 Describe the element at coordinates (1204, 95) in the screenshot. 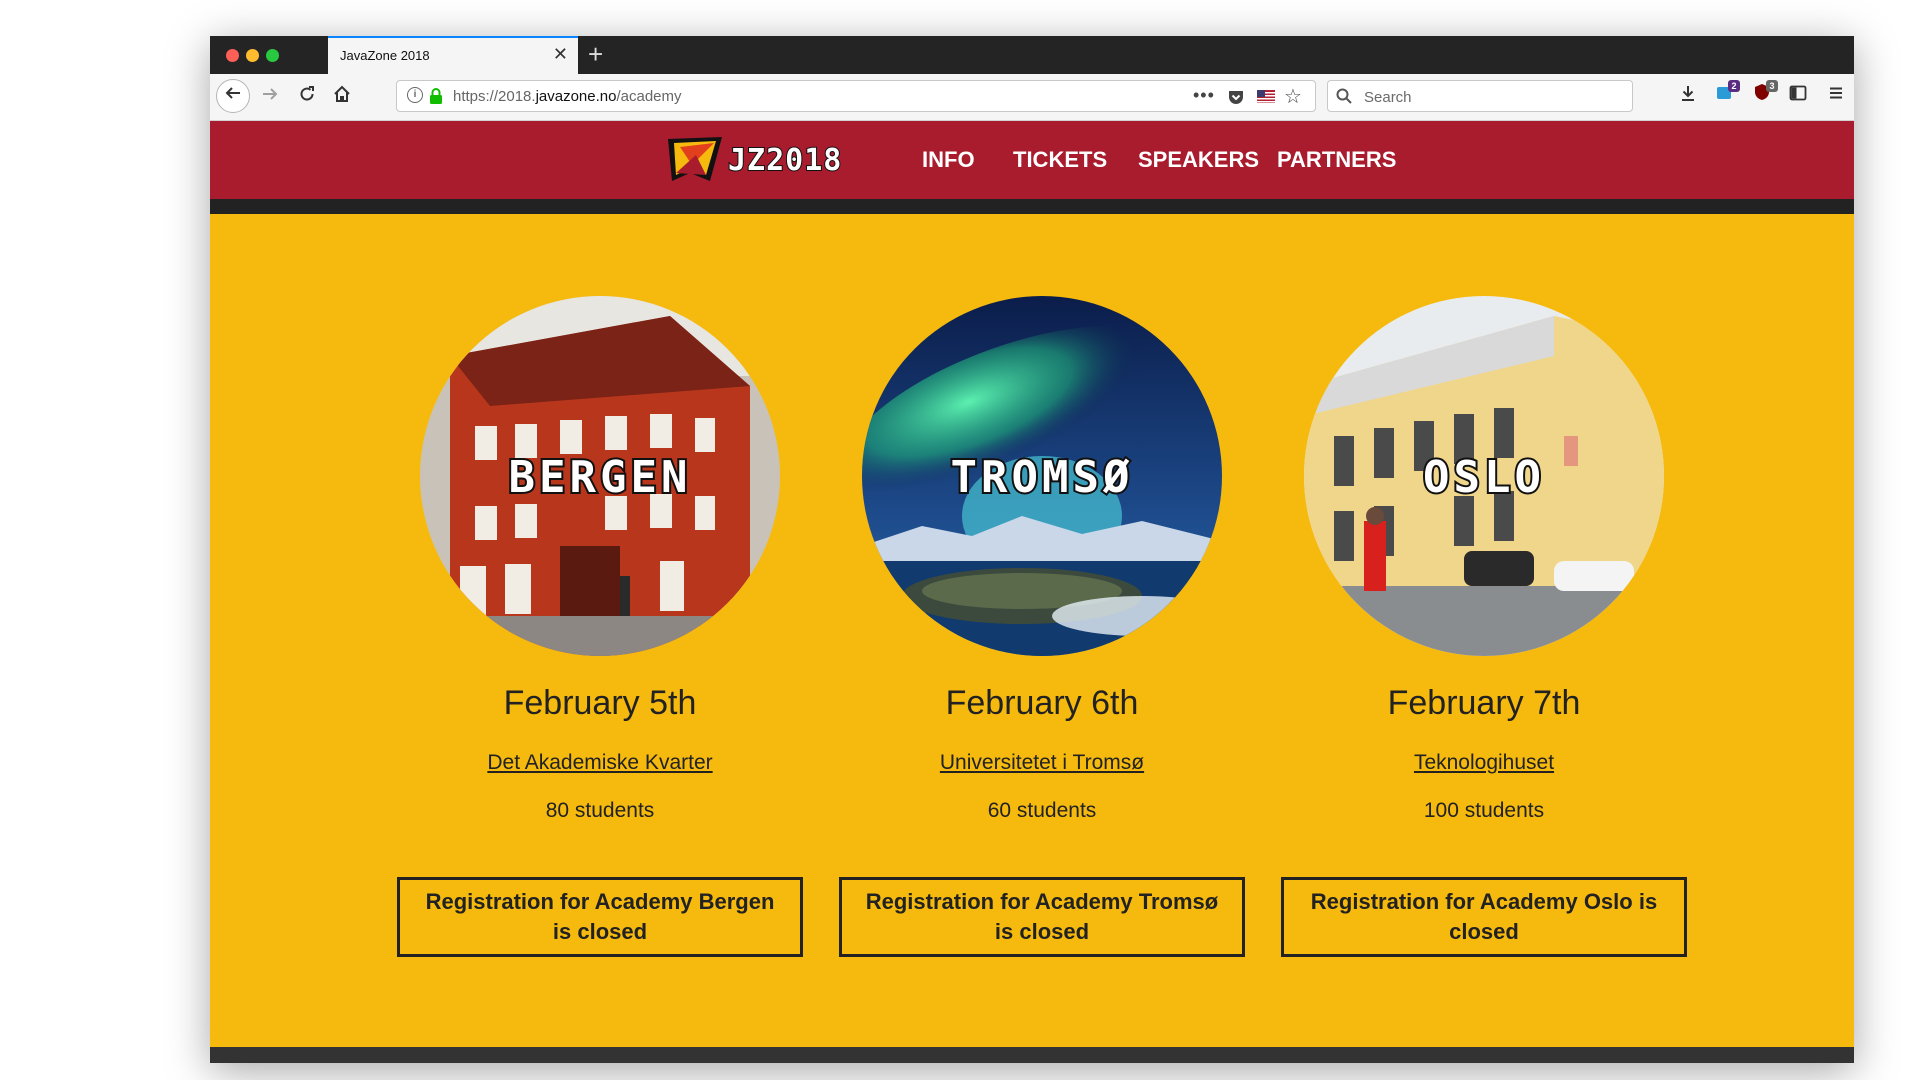

I see `page-actions-button: •••` at that location.